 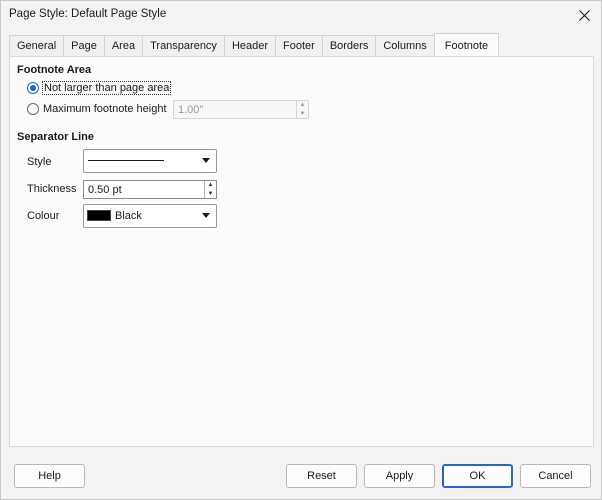 What do you see at coordinates (321, 476) in the screenshot?
I see `reset-button: Reset` at bounding box center [321, 476].